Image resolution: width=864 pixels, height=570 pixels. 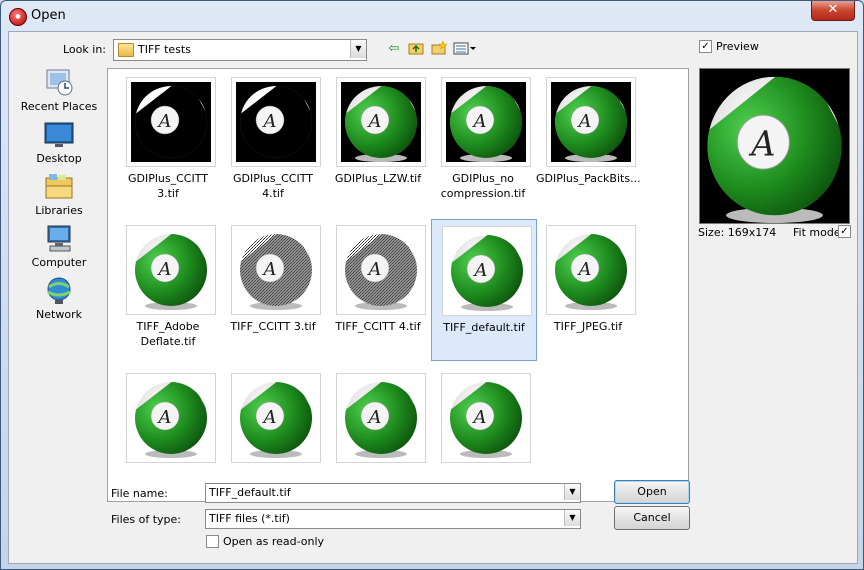 I want to click on read-only-checkbox, so click(x=212, y=541).